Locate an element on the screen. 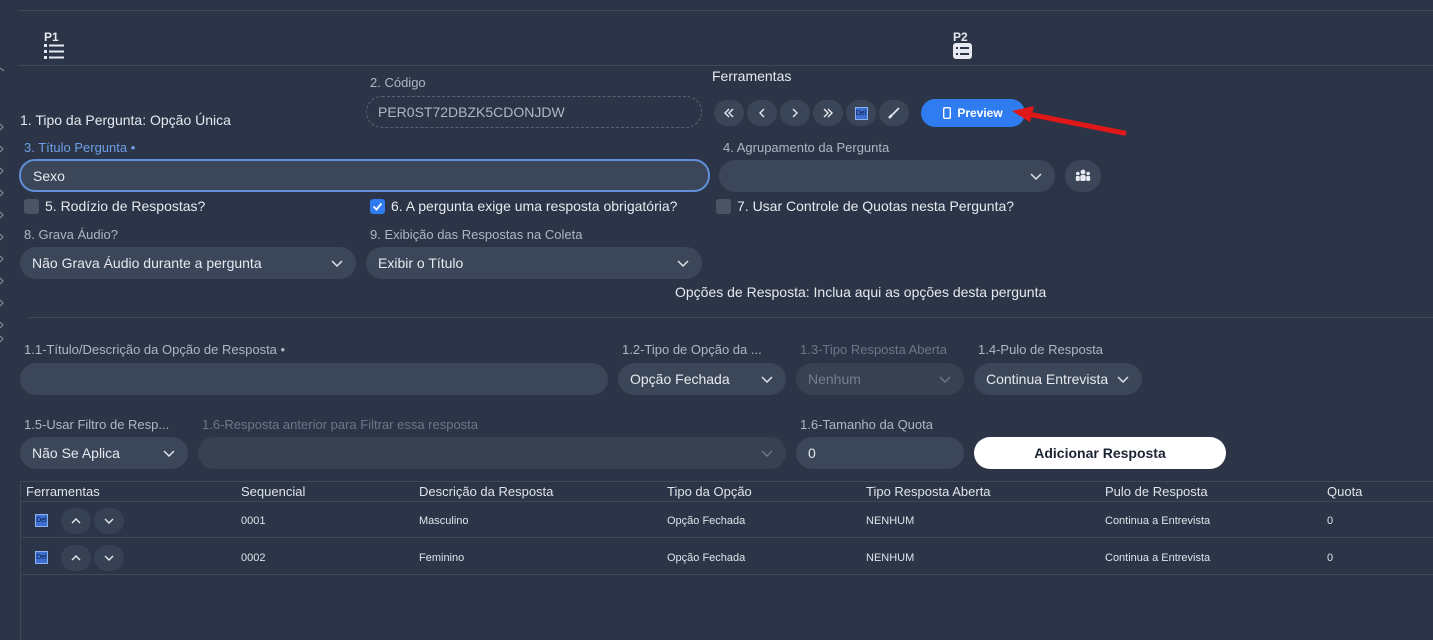 The width and height of the screenshot is (1433, 640). mobile-phone-icon is located at coordinates (947, 113).